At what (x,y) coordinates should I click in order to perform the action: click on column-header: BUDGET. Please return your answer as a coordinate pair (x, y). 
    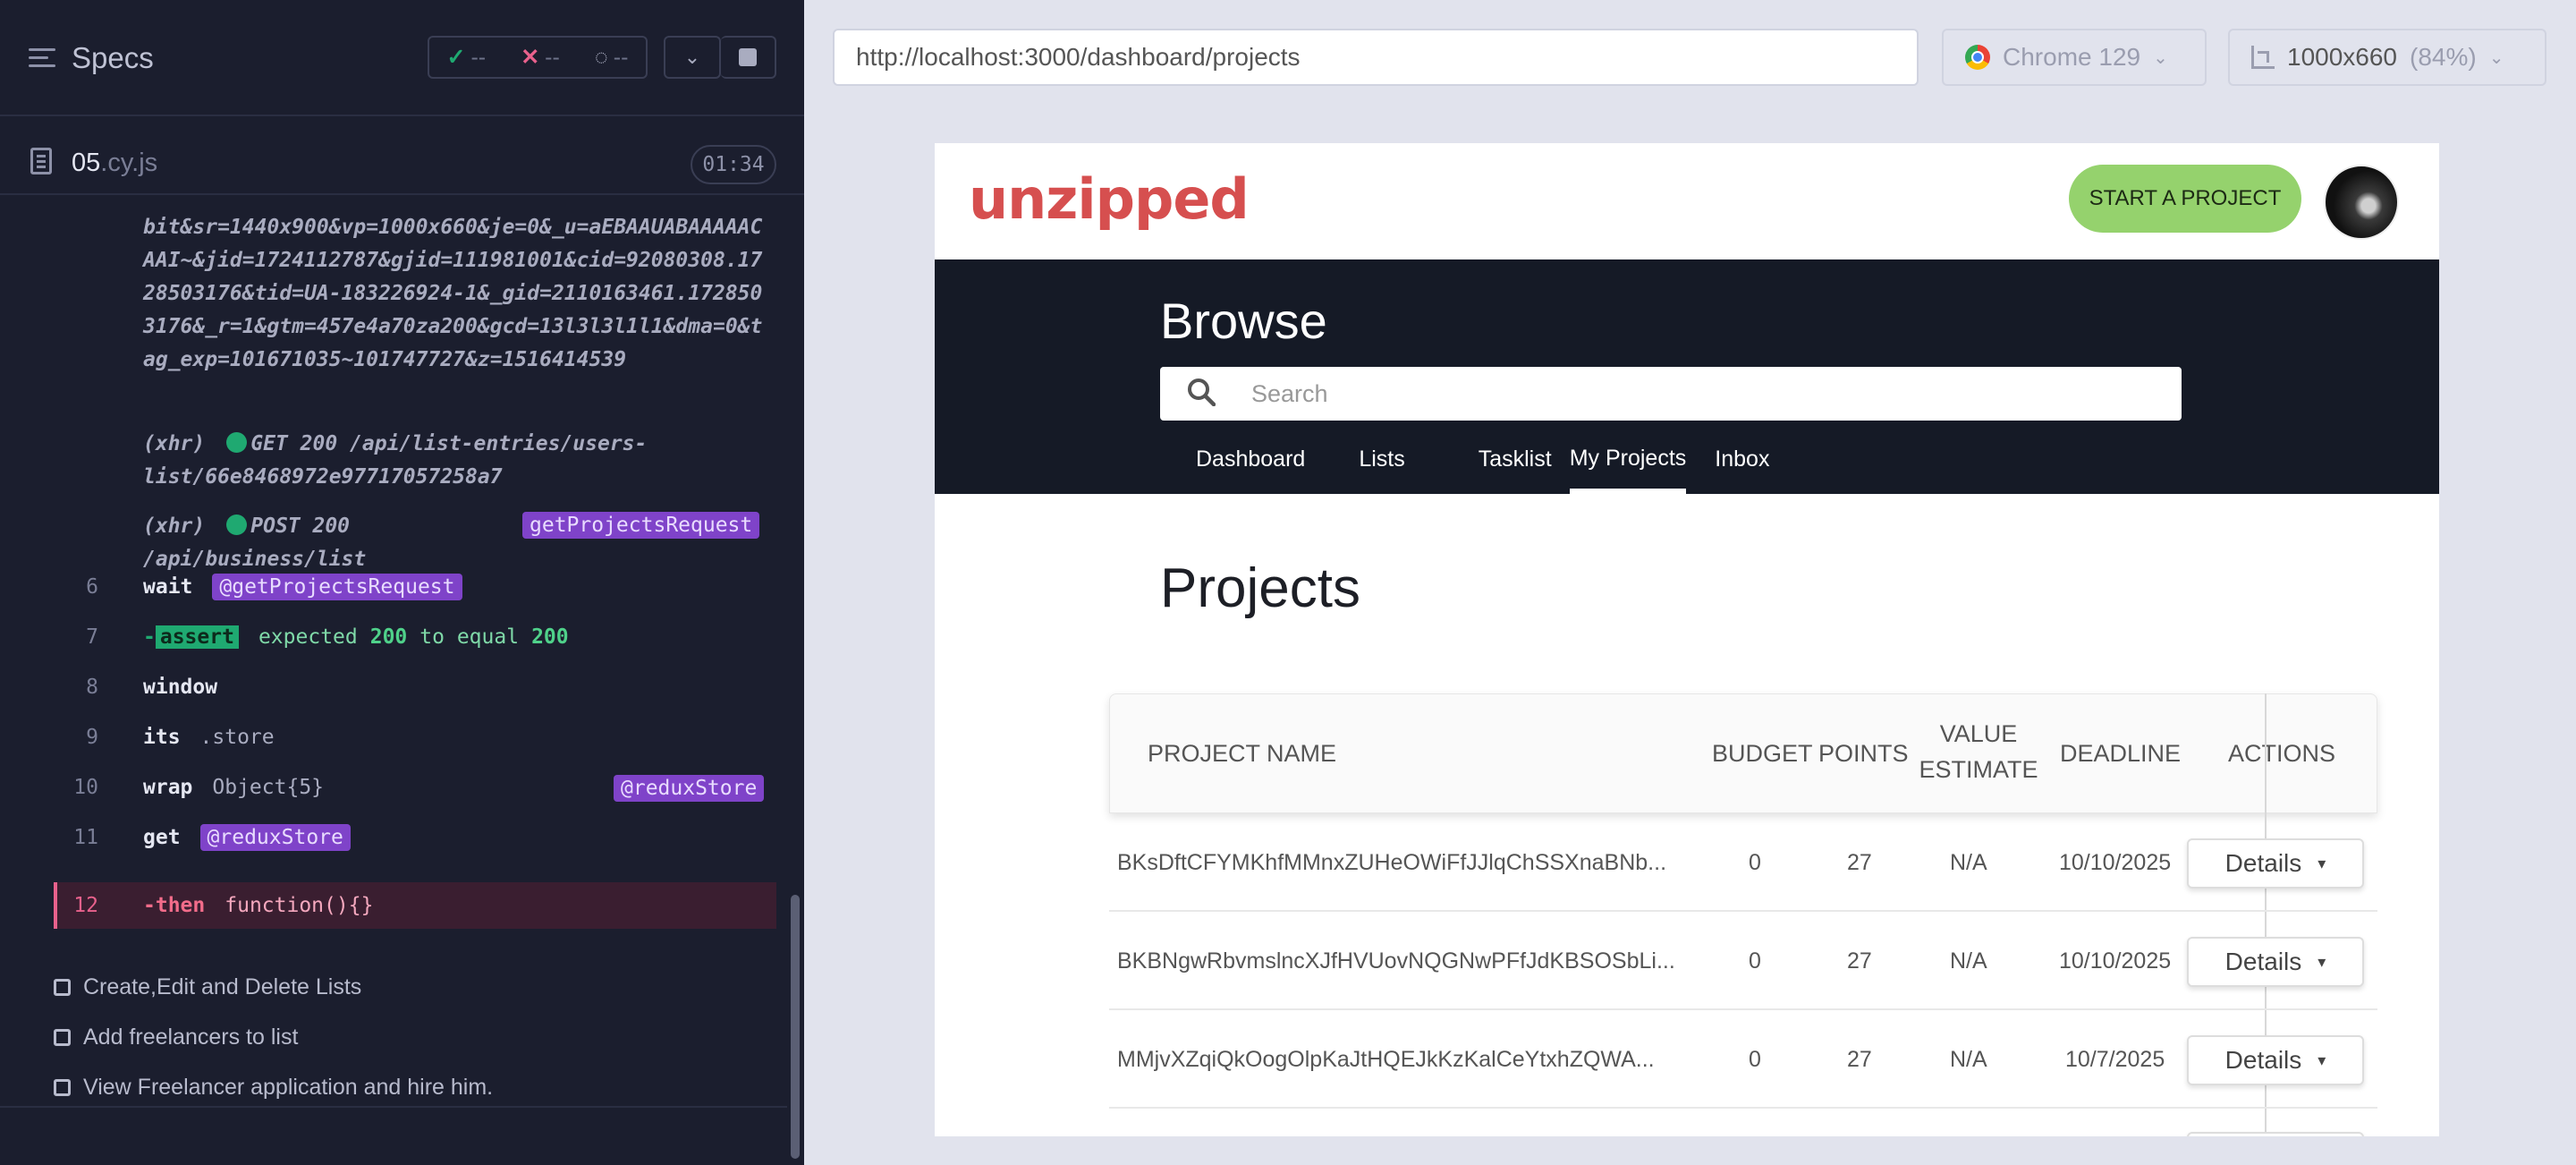
    Looking at the image, I should click on (1762, 753).